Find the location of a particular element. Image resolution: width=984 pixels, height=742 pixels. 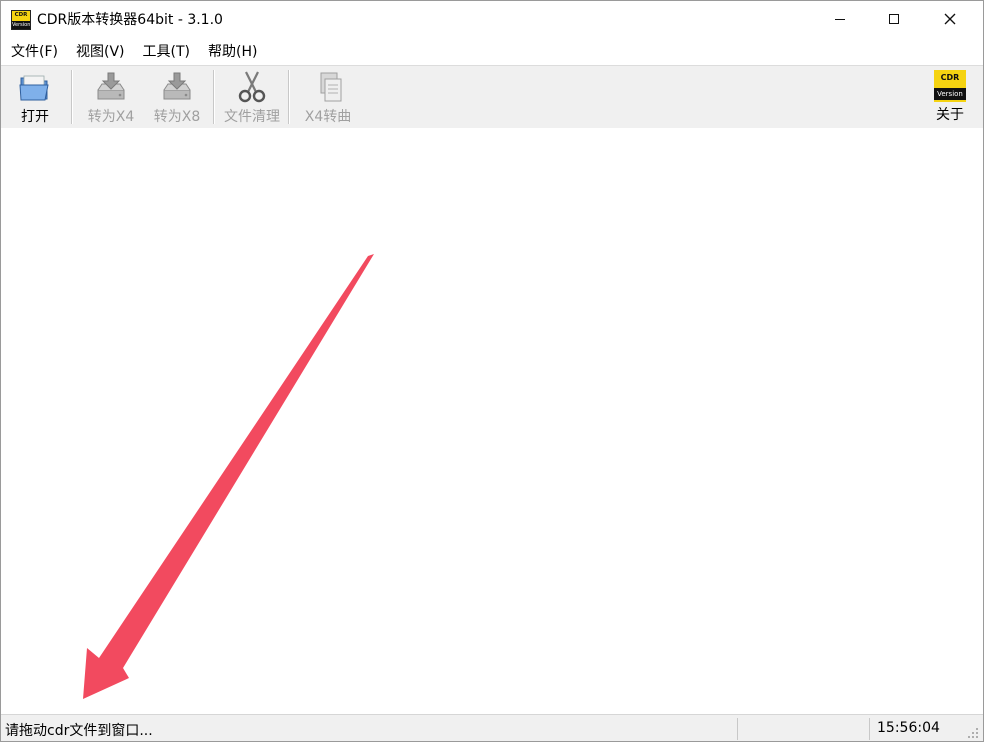

toolbar: 打开 转为X4 转为X8 文件清理 X4转曲 CDR Version 关于 is located at coordinates (492, 96).